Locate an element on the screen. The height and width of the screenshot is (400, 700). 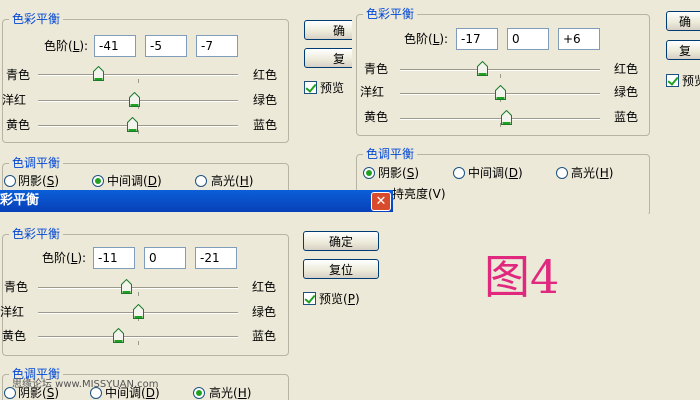
close-icon: ✕ is located at coordinates (381, 201).